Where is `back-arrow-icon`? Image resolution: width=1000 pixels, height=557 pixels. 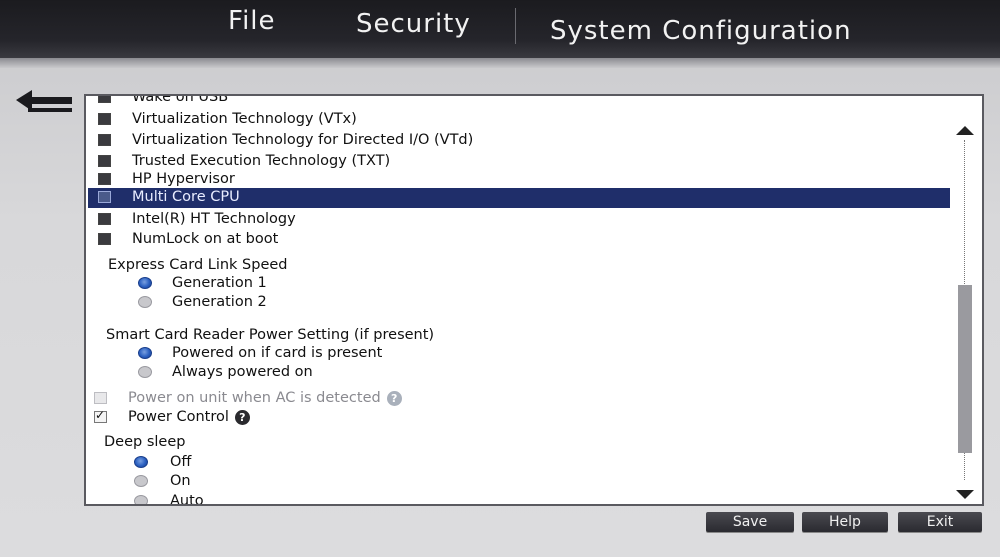
back-arrow-icon is located at coordinates (44, 105).